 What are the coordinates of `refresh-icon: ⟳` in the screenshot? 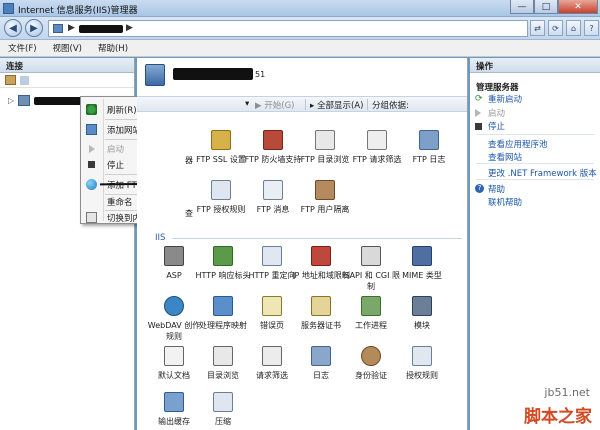 It's located at (555, 28).